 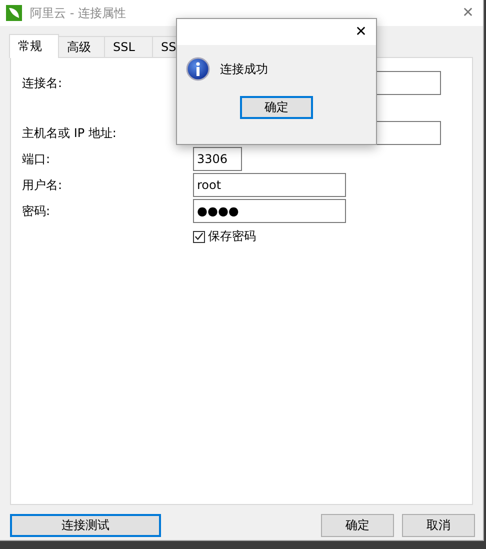 What do you see at coordinates (217, 159) in the screenshot?
I see `input-field: 3306` at bounding box center [217, 159].